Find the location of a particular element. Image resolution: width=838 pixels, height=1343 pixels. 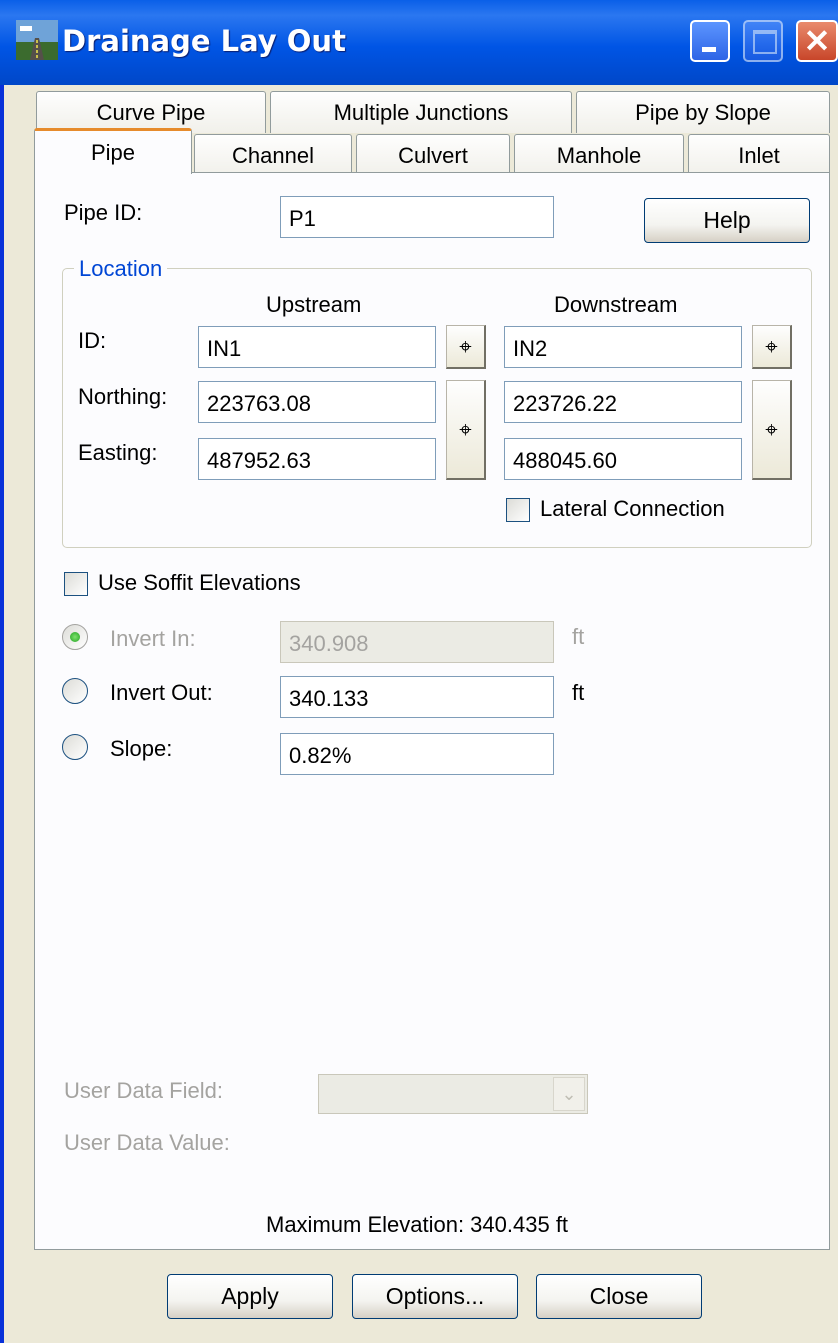

road-icon is located at coordinates (37, 40).